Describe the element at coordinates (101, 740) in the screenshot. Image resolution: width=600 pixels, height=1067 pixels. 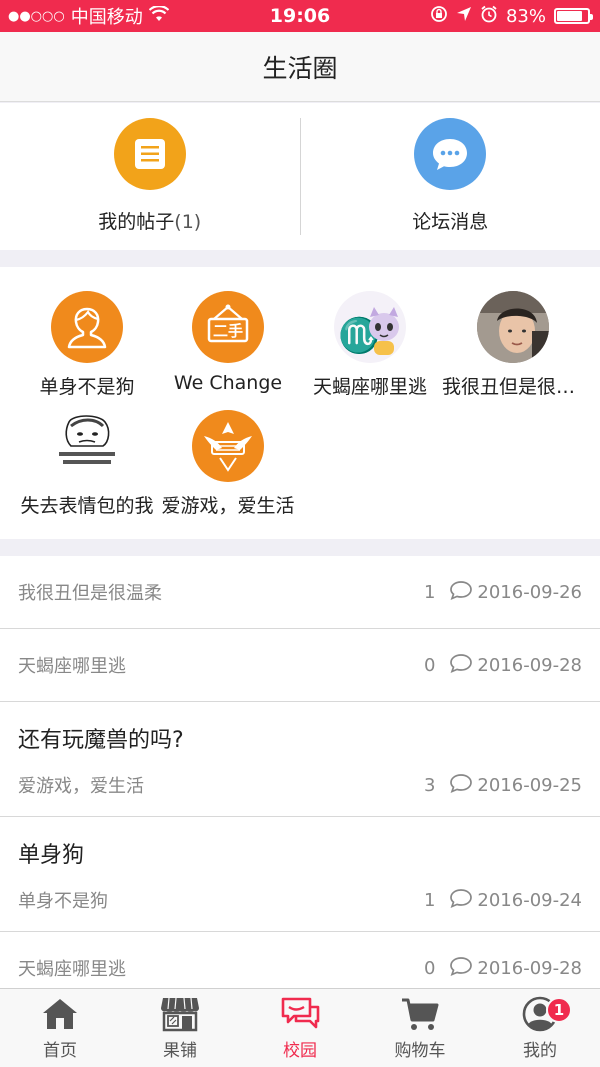
I see `post-title: 还有玩魔兽的吗?` at that location.